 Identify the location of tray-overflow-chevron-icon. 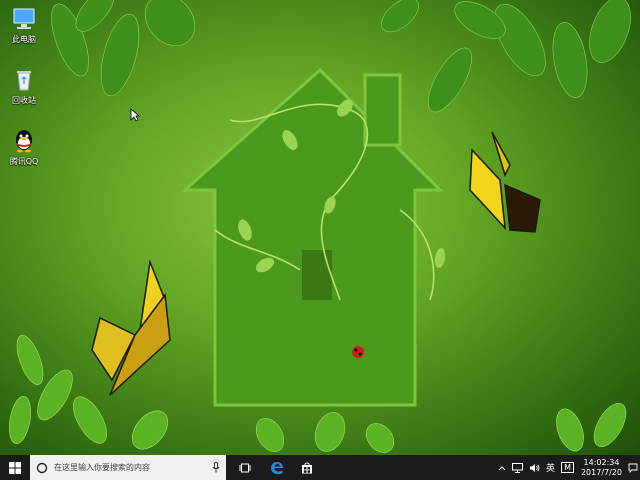
(502, 467).